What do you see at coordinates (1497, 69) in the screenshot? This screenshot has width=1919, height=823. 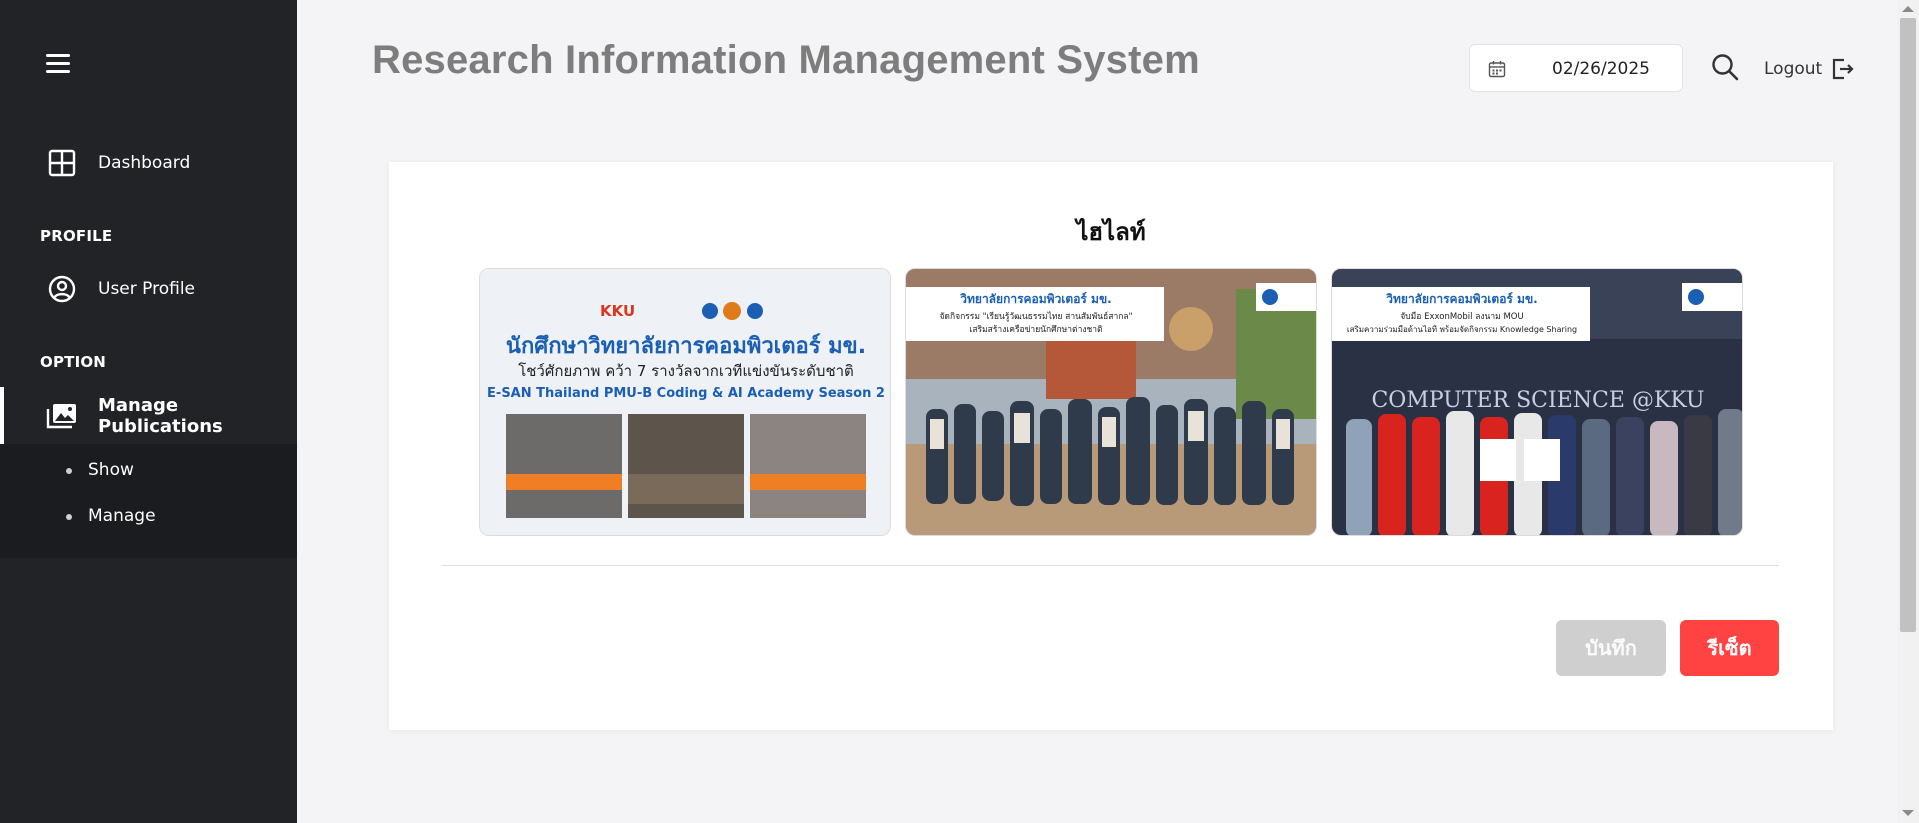 I see `calendar-icon` at bounding box center [1497, 69].